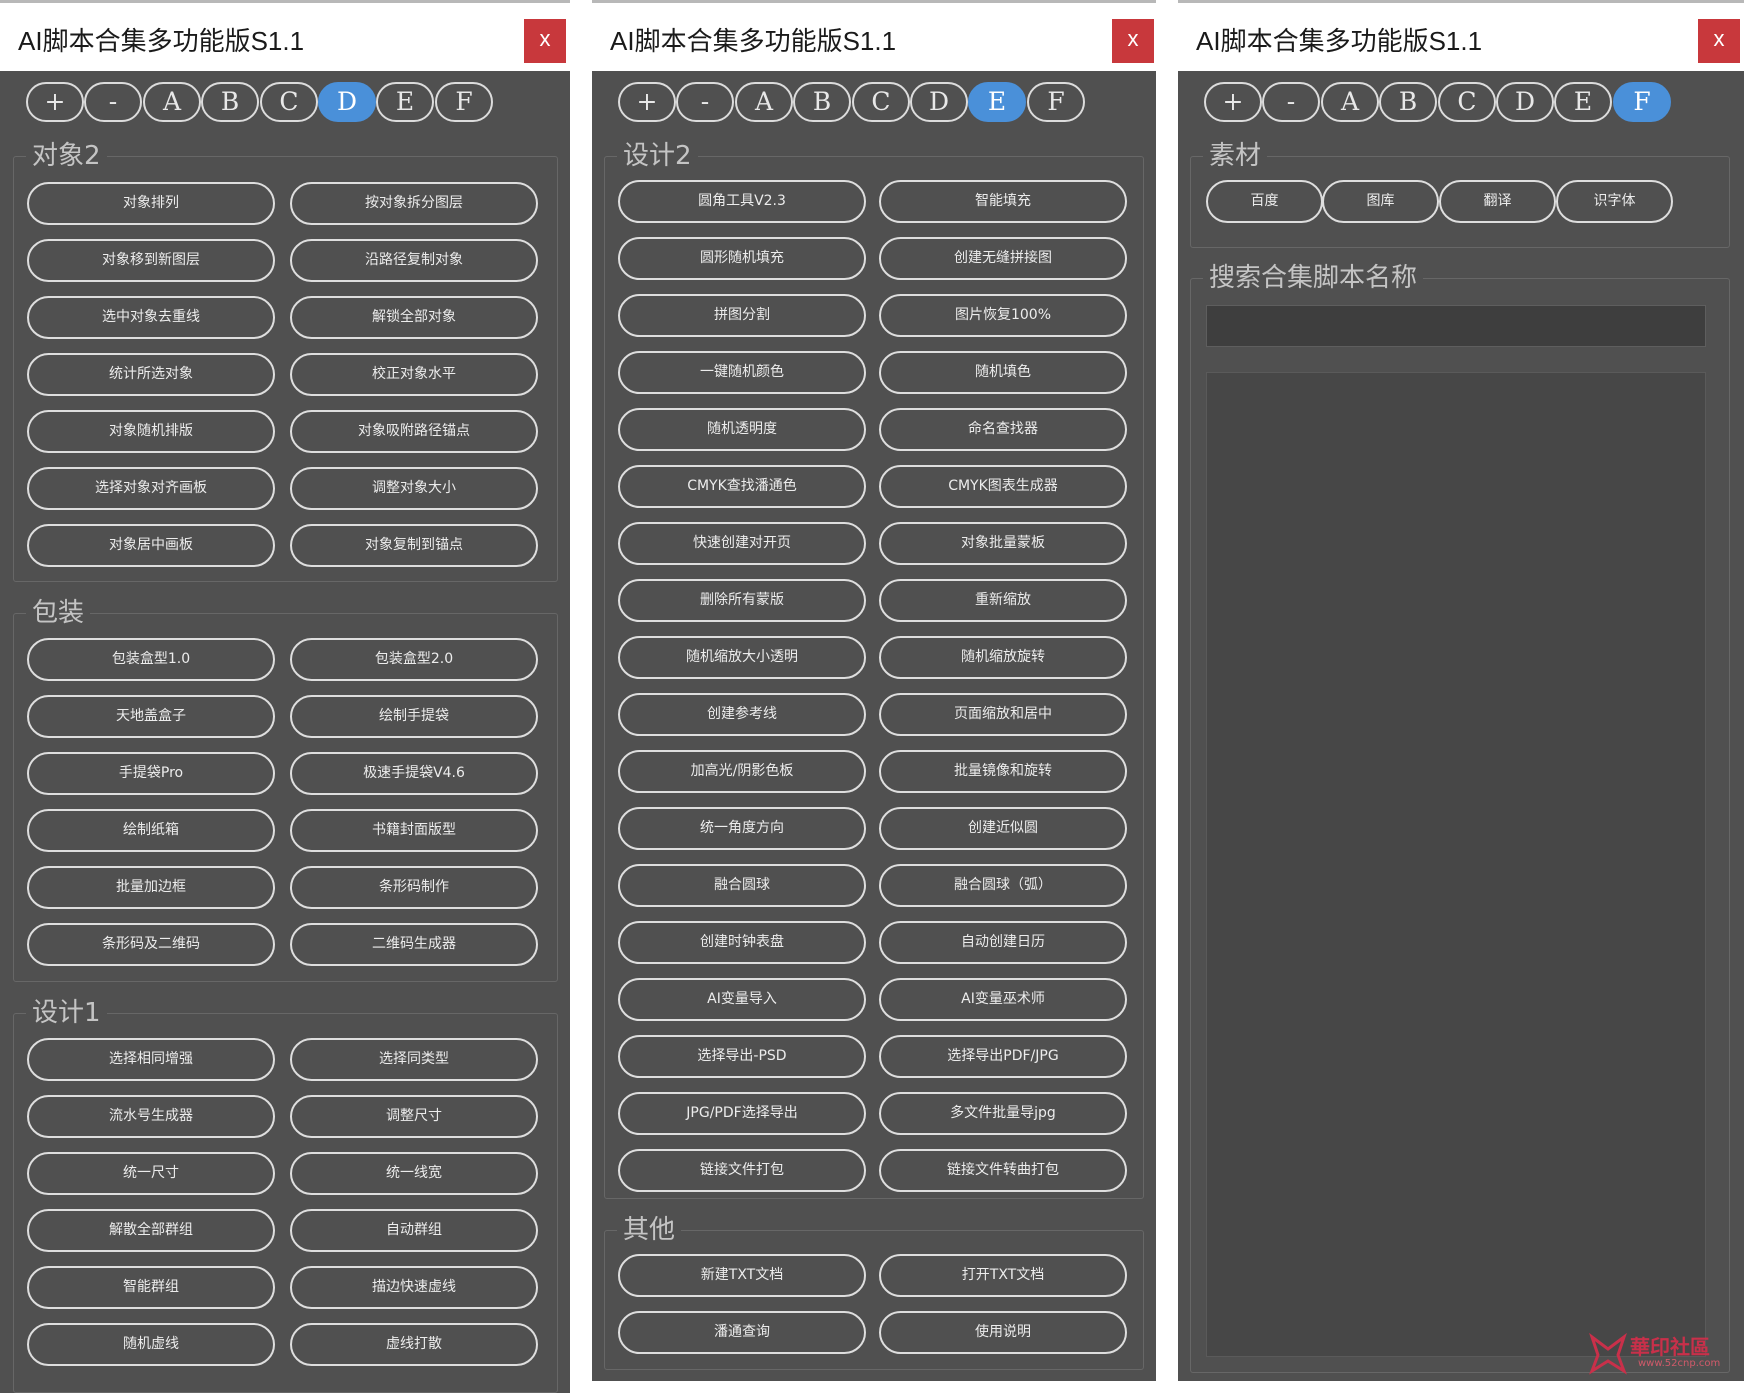 Image resolution: width=1744 pixels, height=1393 pixels. I want to click on script-button: 创建参考线, so click(742, 714).